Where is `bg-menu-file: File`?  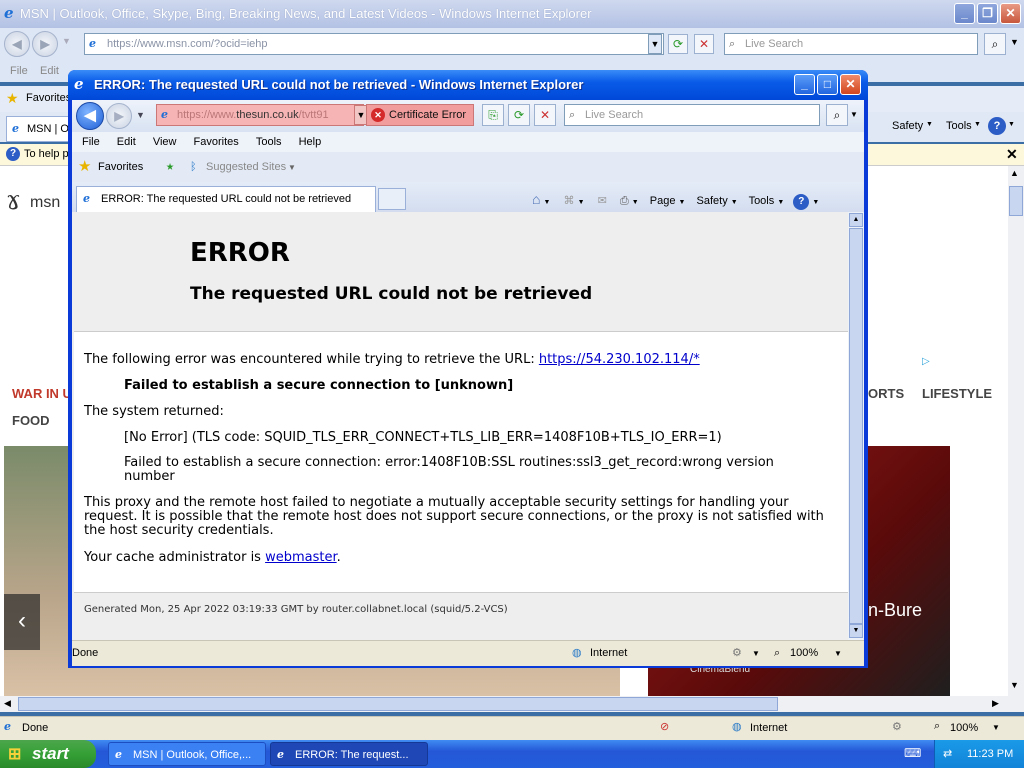
bg-menu-file: File is located at coordinates (19, 71).